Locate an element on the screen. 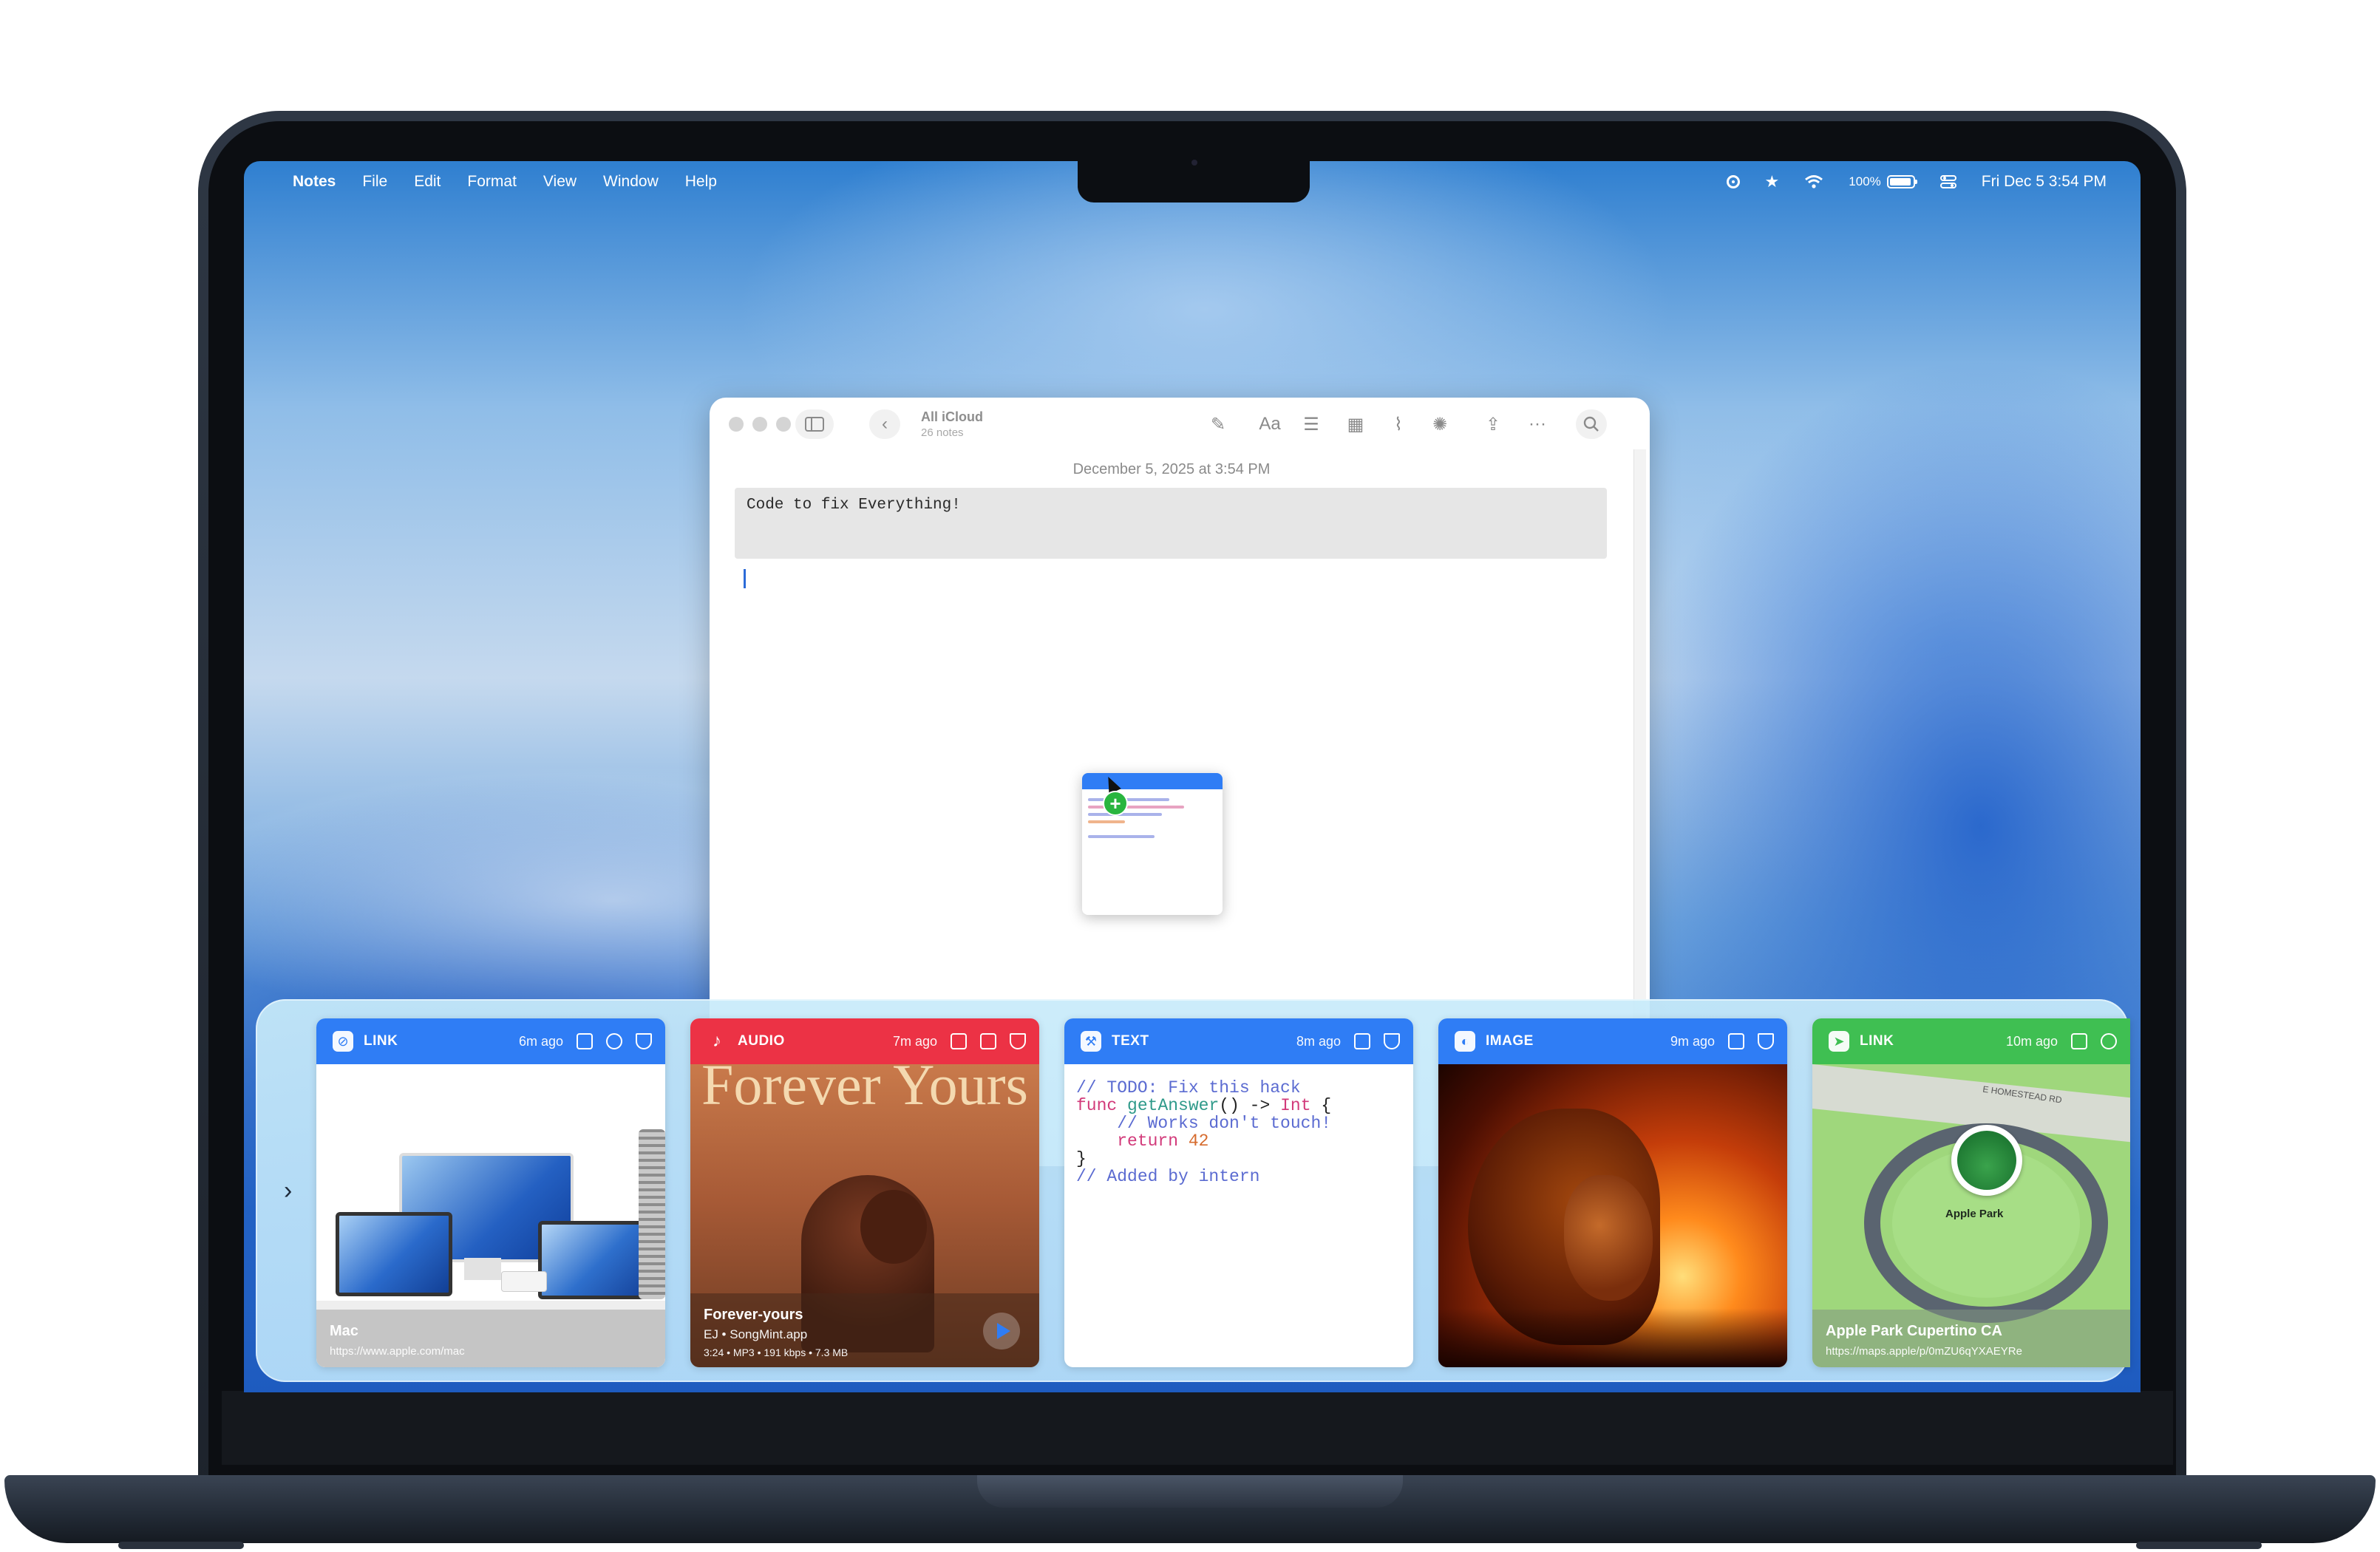 The image size is (2380, 1552). attachment-button: ⌇ is located at coordinates (1398, 424).